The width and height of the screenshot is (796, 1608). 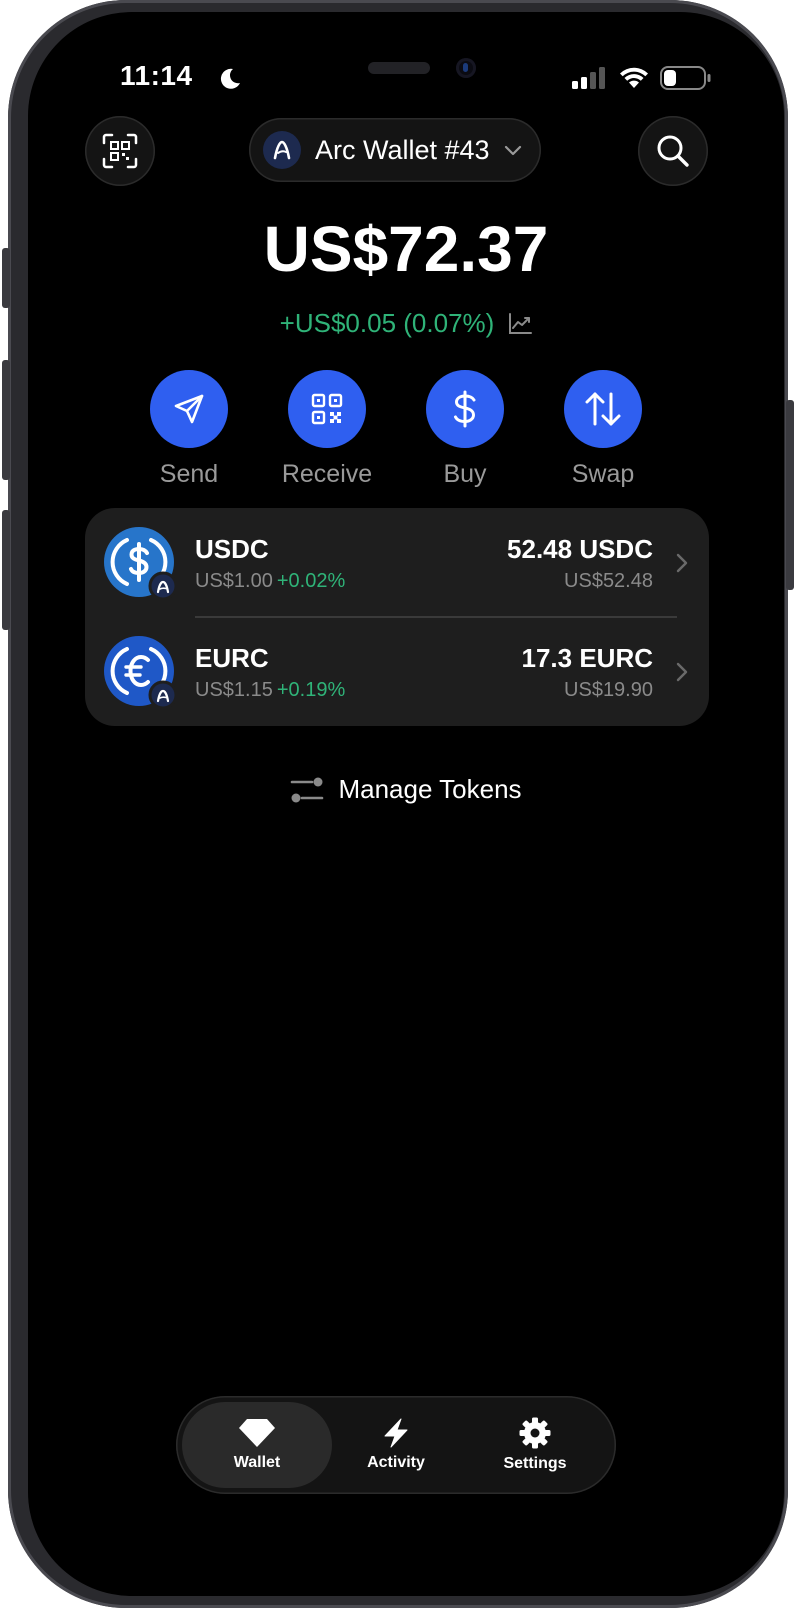 I want to click on receive-label: Receive, so click(x=327, y=474).